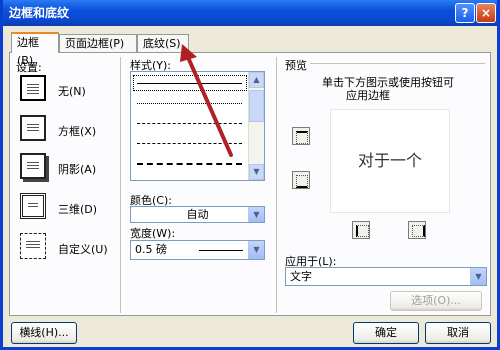 This screenshot has height=350, width=500. I want to click on tab-borders: 边框(B), so click(35, 49).